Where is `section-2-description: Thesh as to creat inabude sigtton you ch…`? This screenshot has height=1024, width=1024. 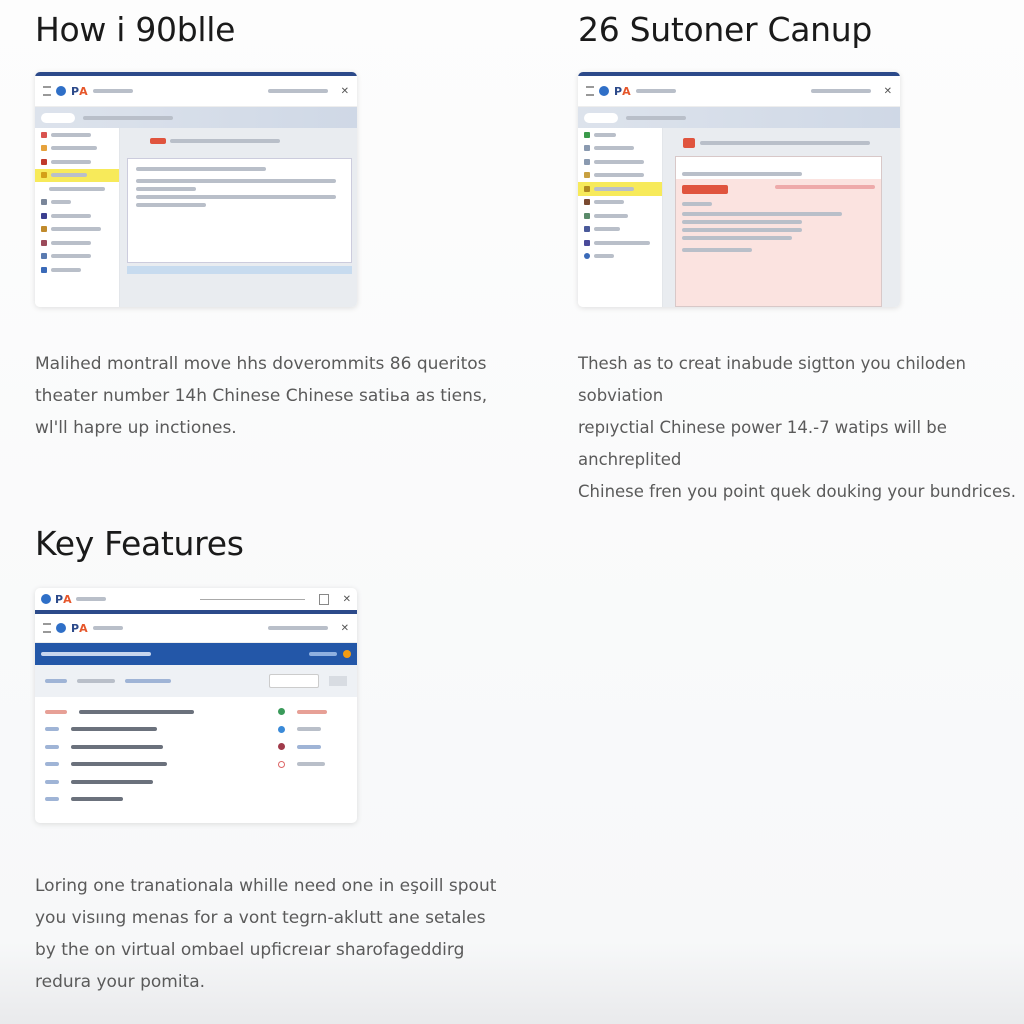 section-2-description: Thesh as to creat inabude sigtton you ch… is located at coordinates (801, 428).